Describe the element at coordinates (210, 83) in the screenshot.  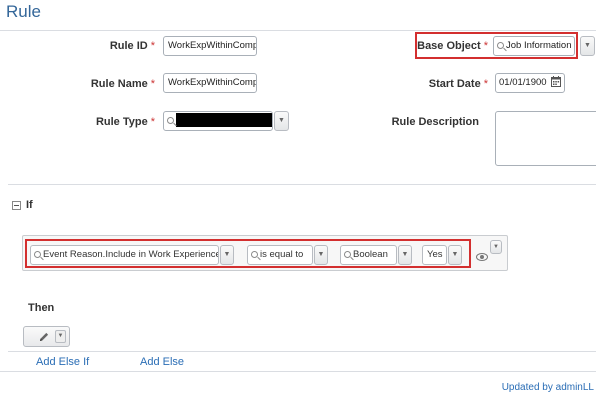
I see `rule-name-field: WorkExpWithinComp` at that location.